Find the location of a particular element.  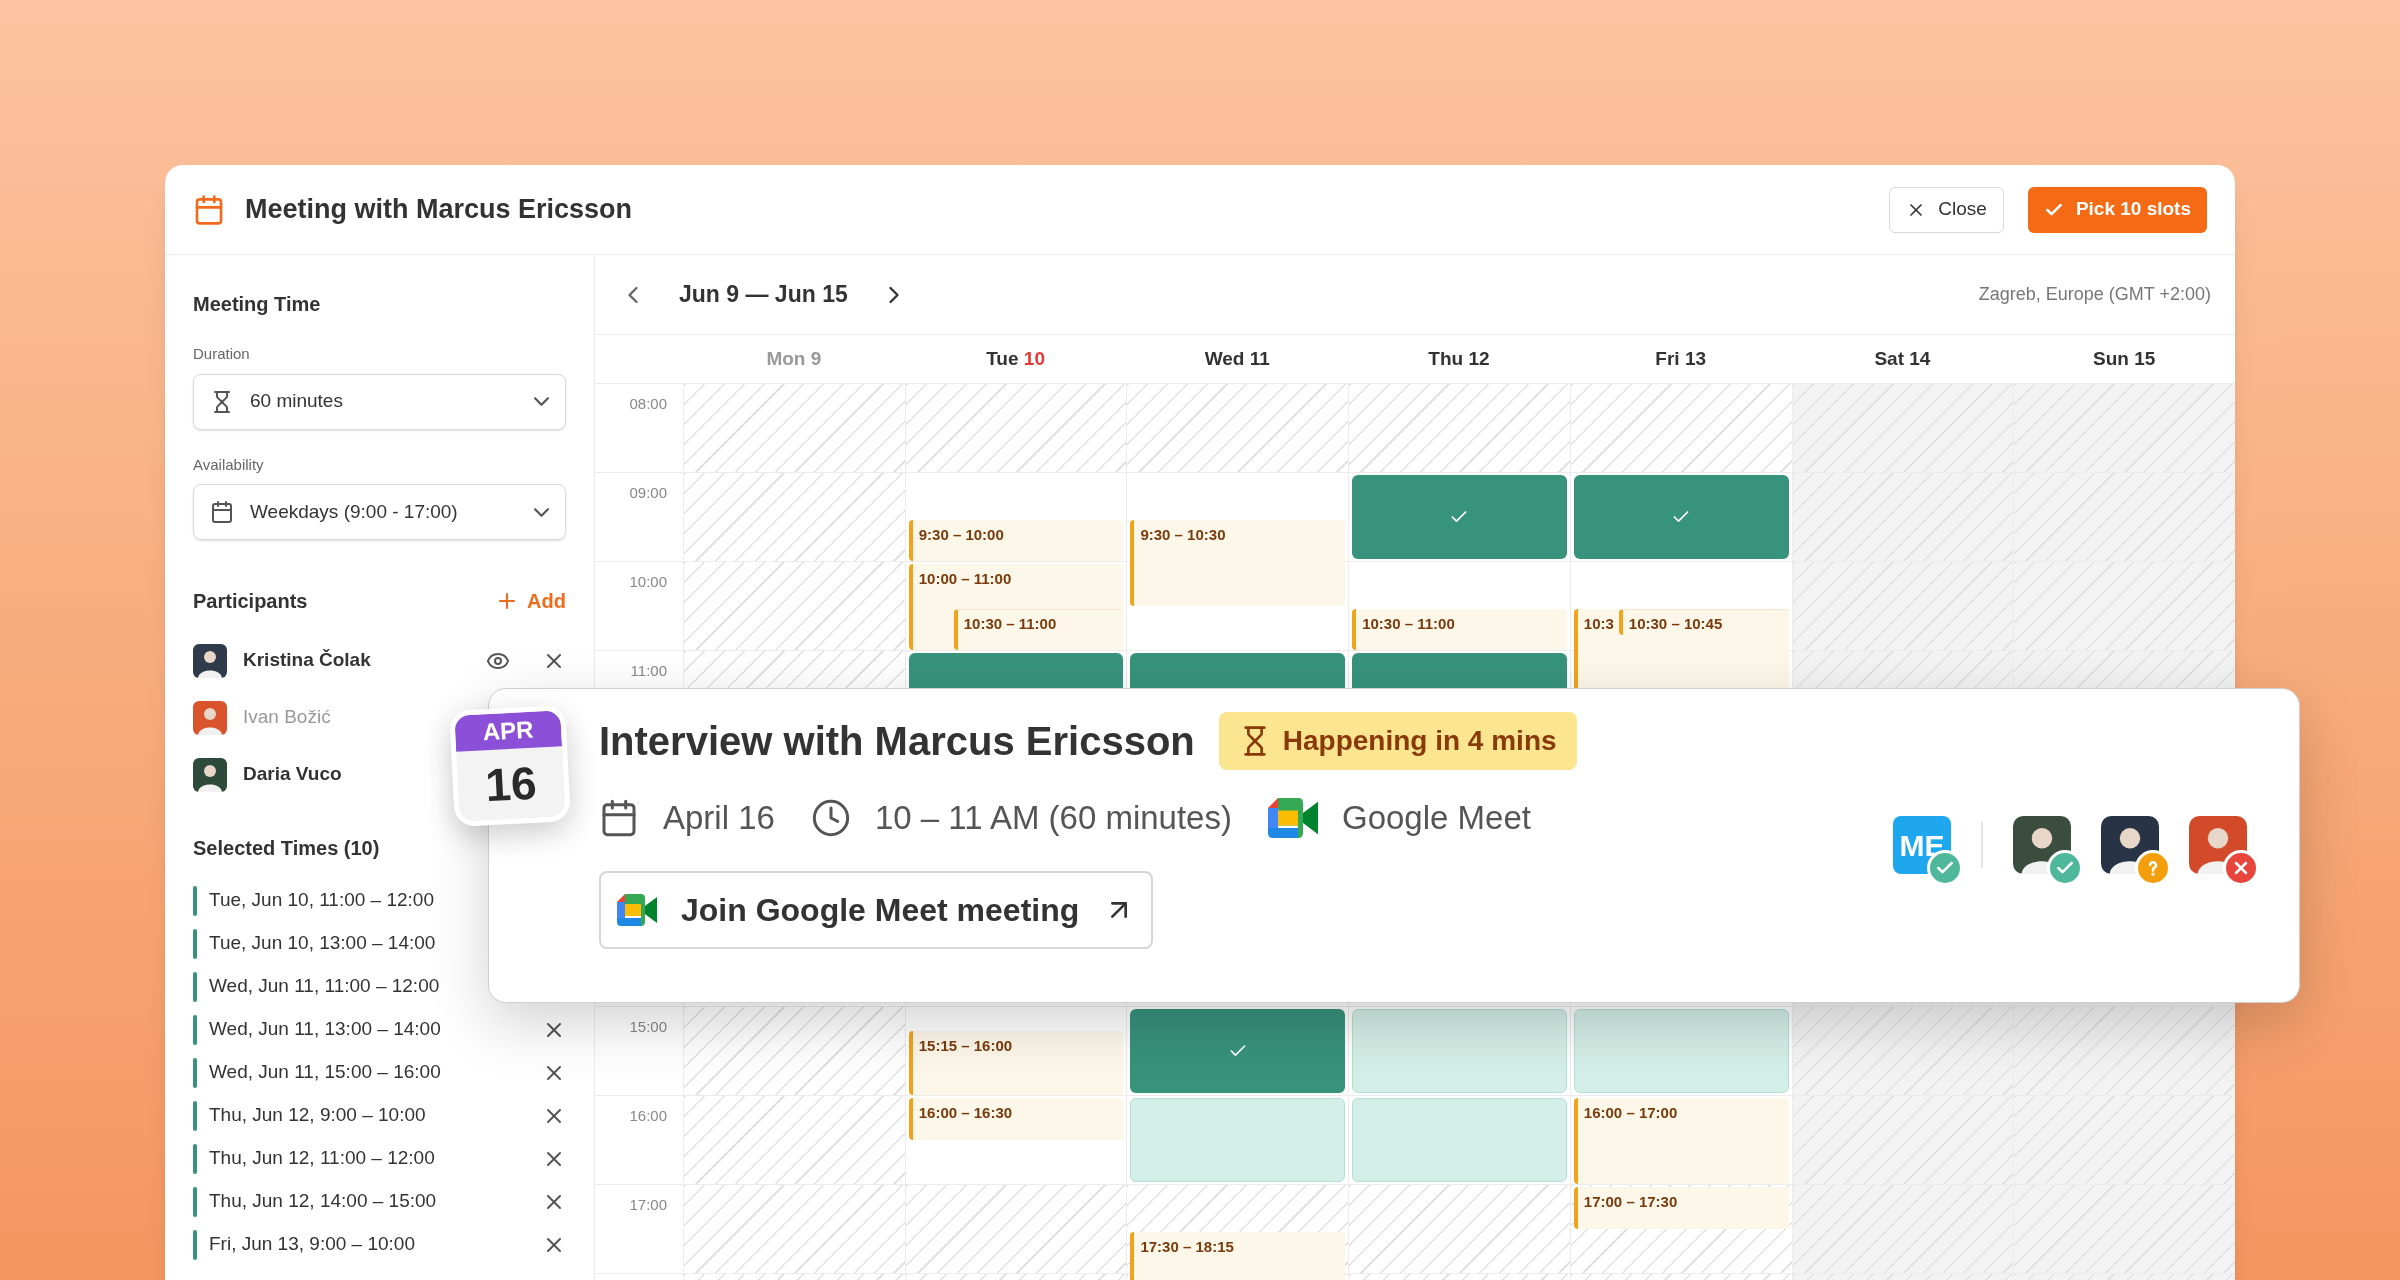

section-title: Selected Times (10) is located at coordinates (287, 848).